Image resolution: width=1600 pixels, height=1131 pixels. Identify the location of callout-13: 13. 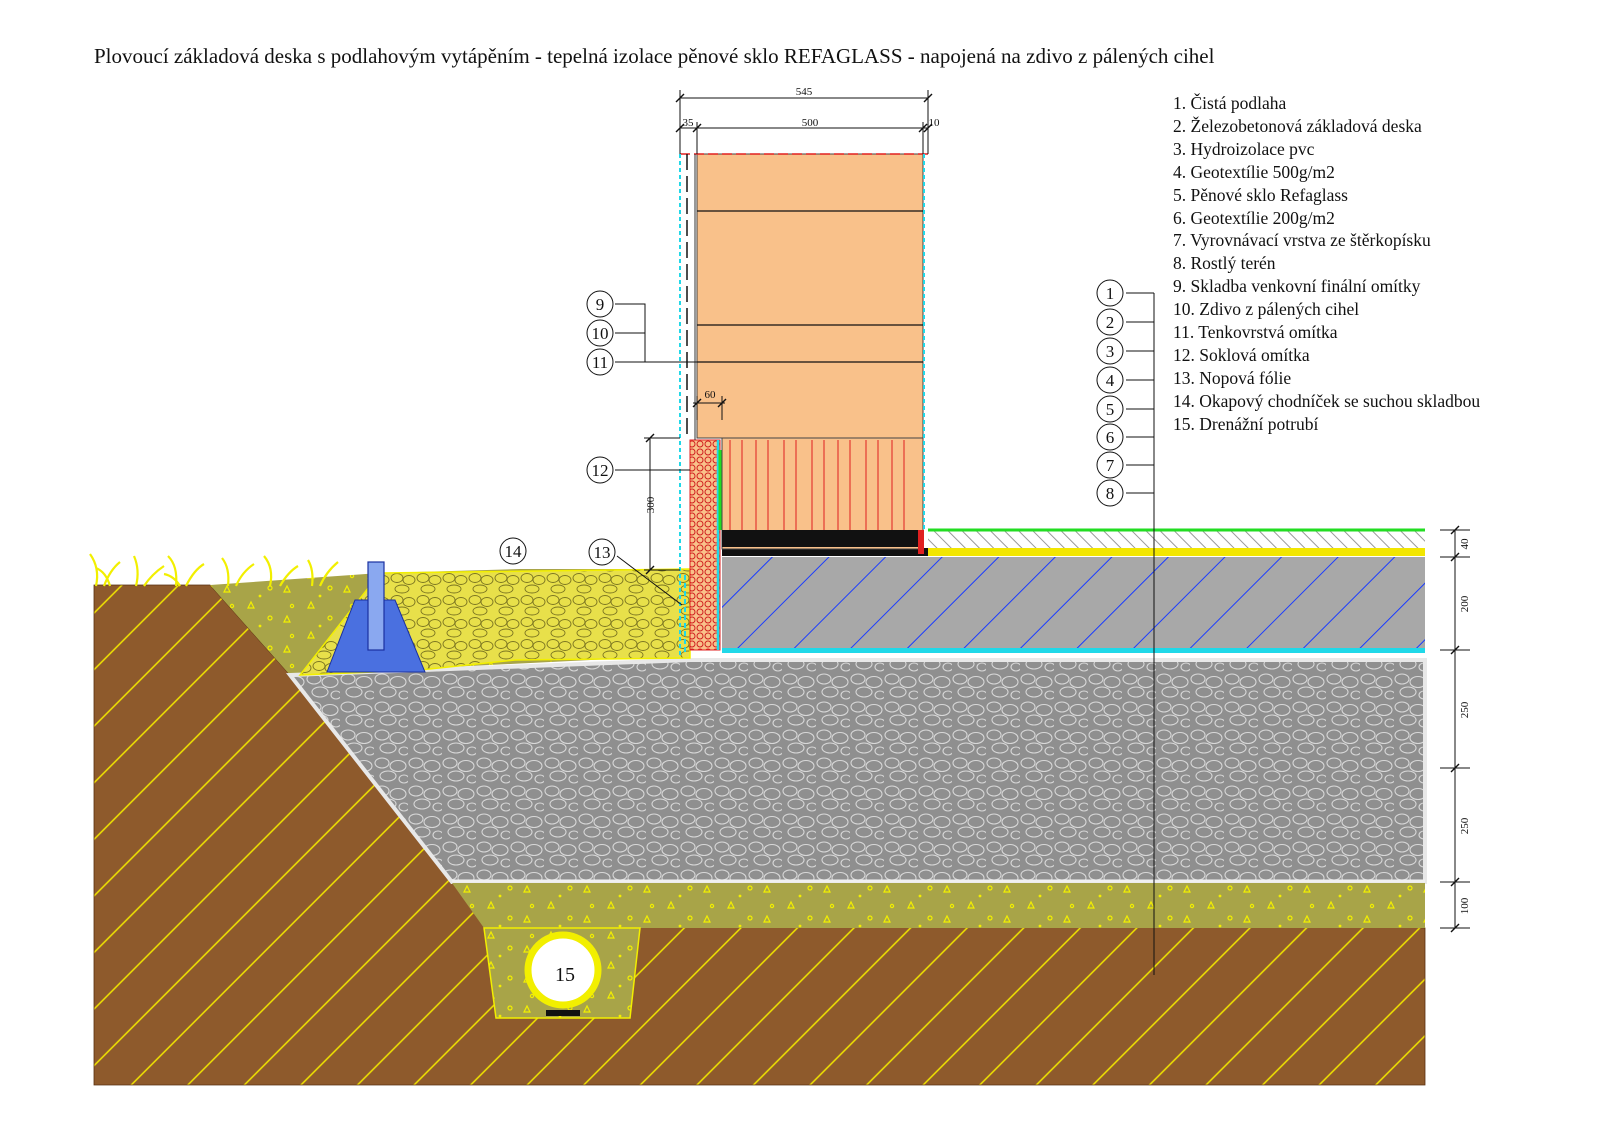
(602, 552).